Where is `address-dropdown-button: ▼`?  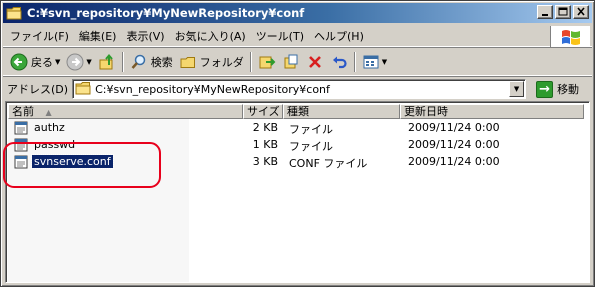 address-dropdown-button: ▼ is located at coordinates (517, 89).